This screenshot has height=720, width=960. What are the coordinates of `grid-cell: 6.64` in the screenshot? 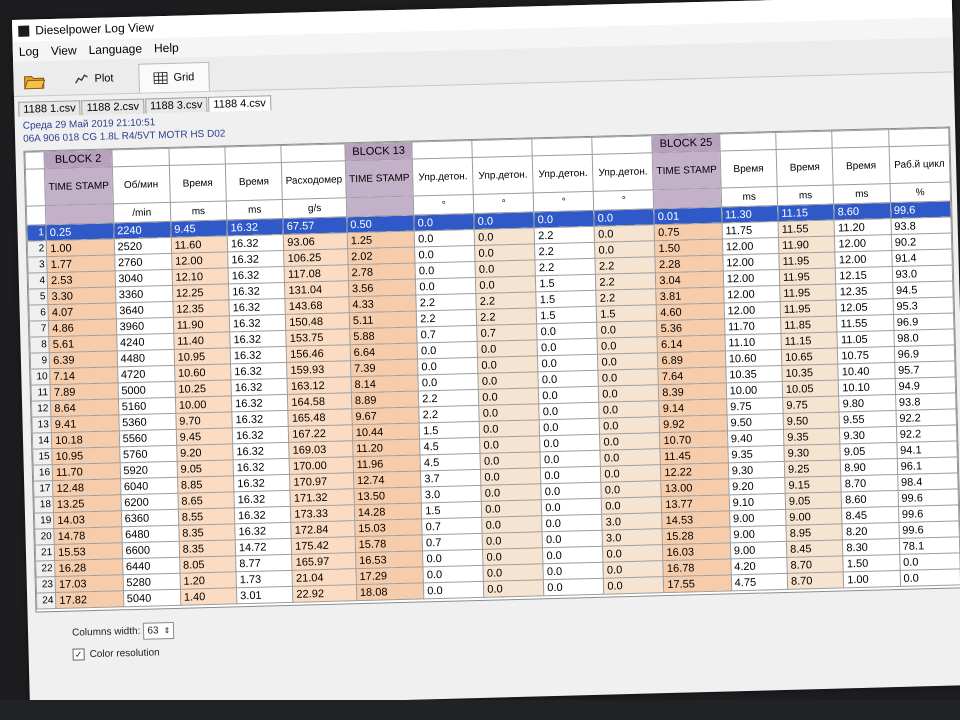 It's located at (383, 352).